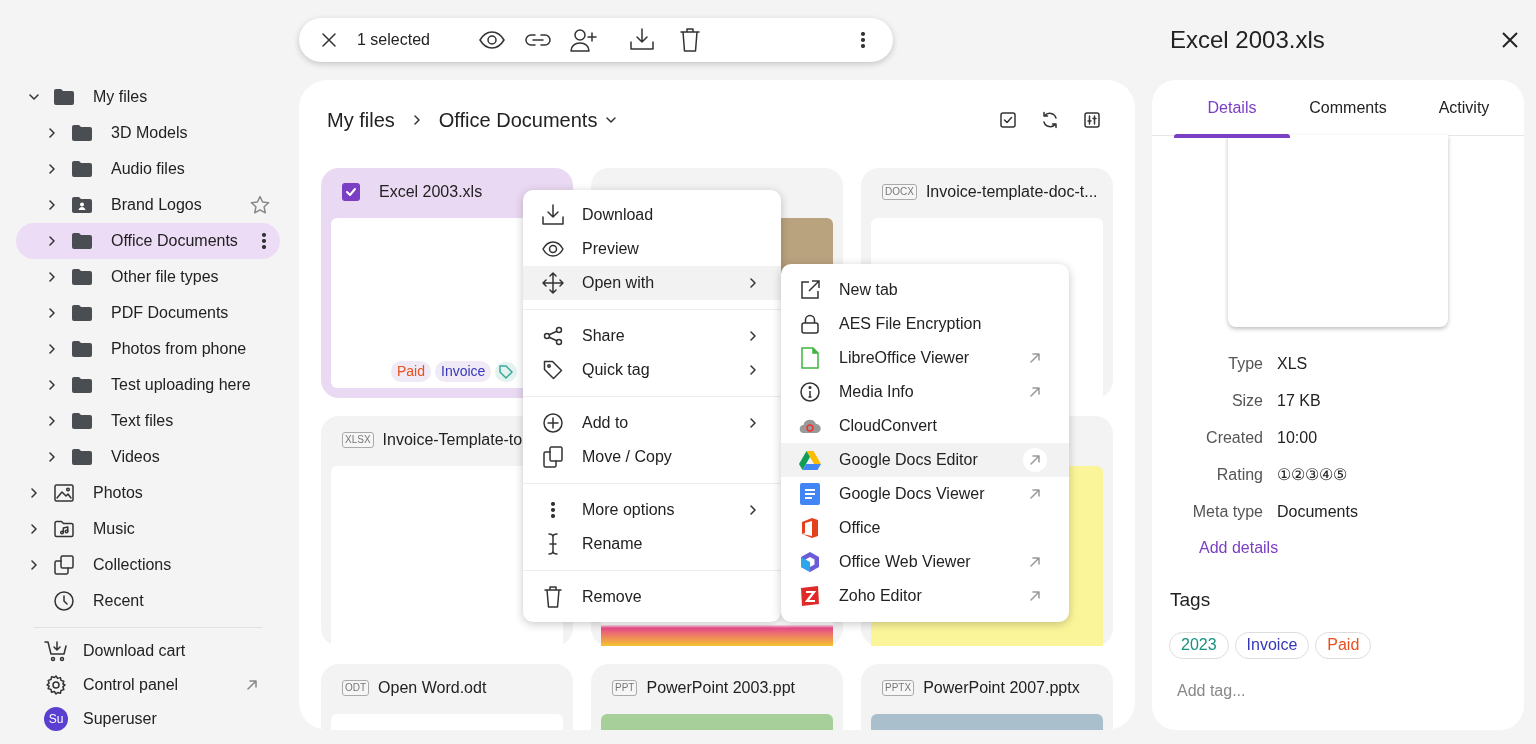 The width and height of the screenshot is (1536, 744). Describe the element at coordinates (174, 241) in the screenshot. I see `tree-label: Office Documents` at that location.